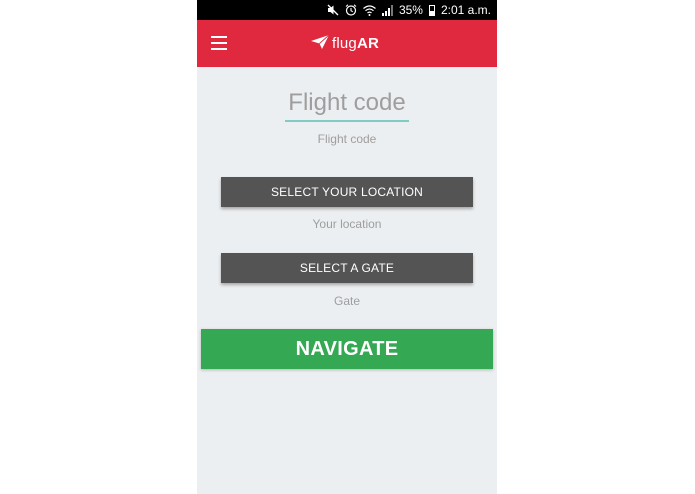 The image size is (695, 494). Describe the element at coordinates (333, 10) in the screenshot. I see `mute-icon` at that location.